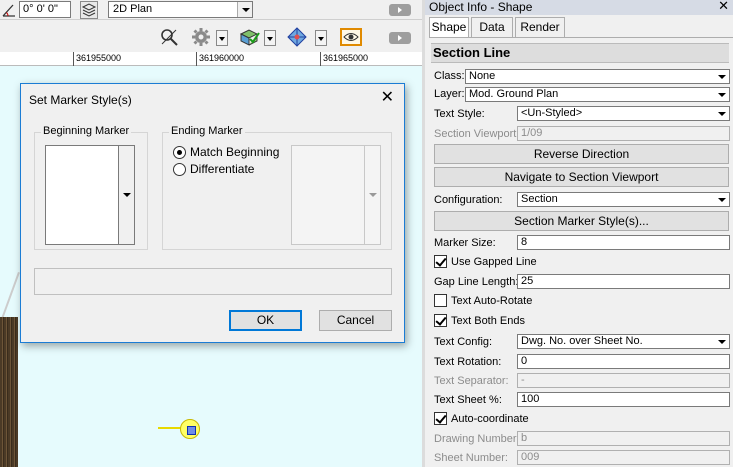  I want to click on radio-match-beginning: Match Beginning, so click(226, 152).